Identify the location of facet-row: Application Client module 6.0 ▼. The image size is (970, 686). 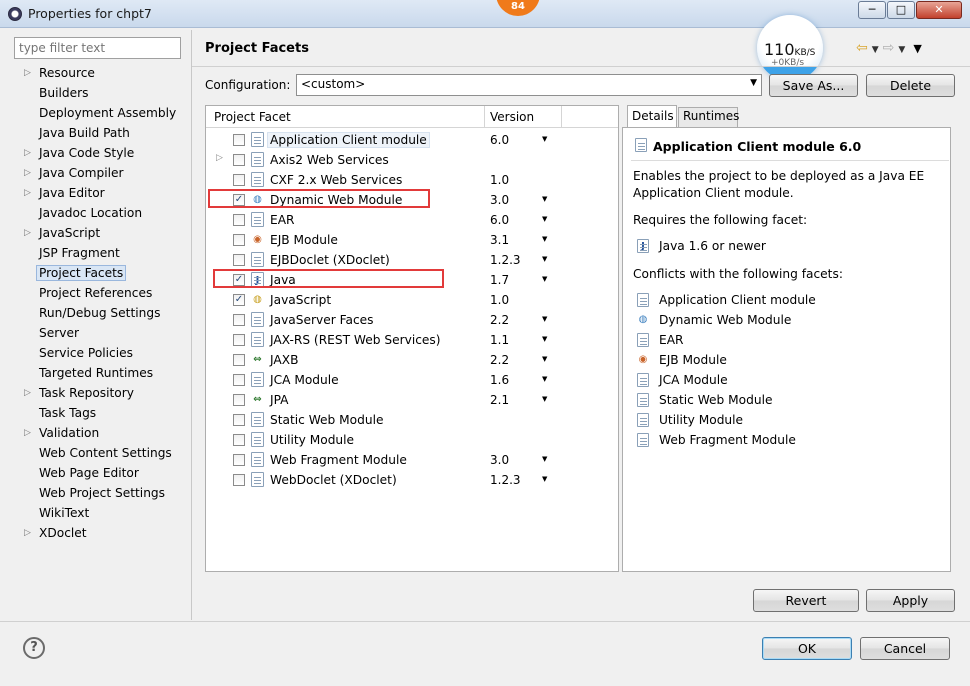
(412, 140).